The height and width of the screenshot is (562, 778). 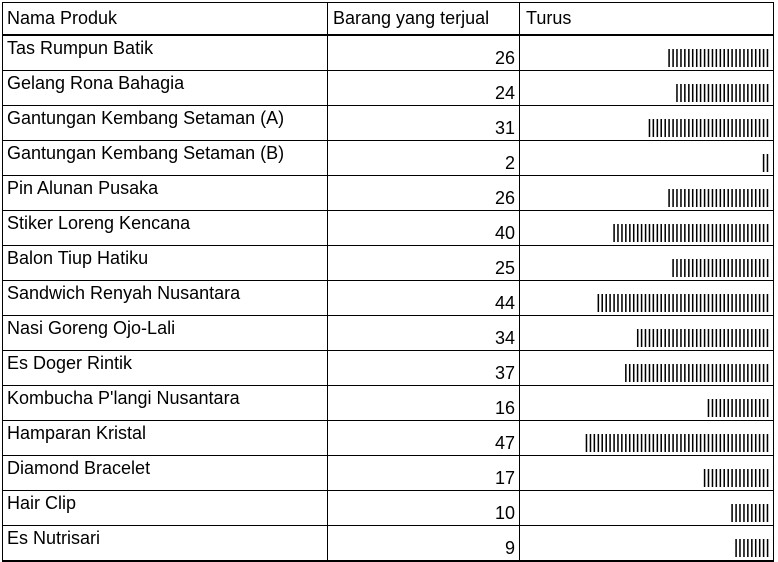 I want to click on tally-cell: |||||||||||||||||, so click(x=646, y=473).